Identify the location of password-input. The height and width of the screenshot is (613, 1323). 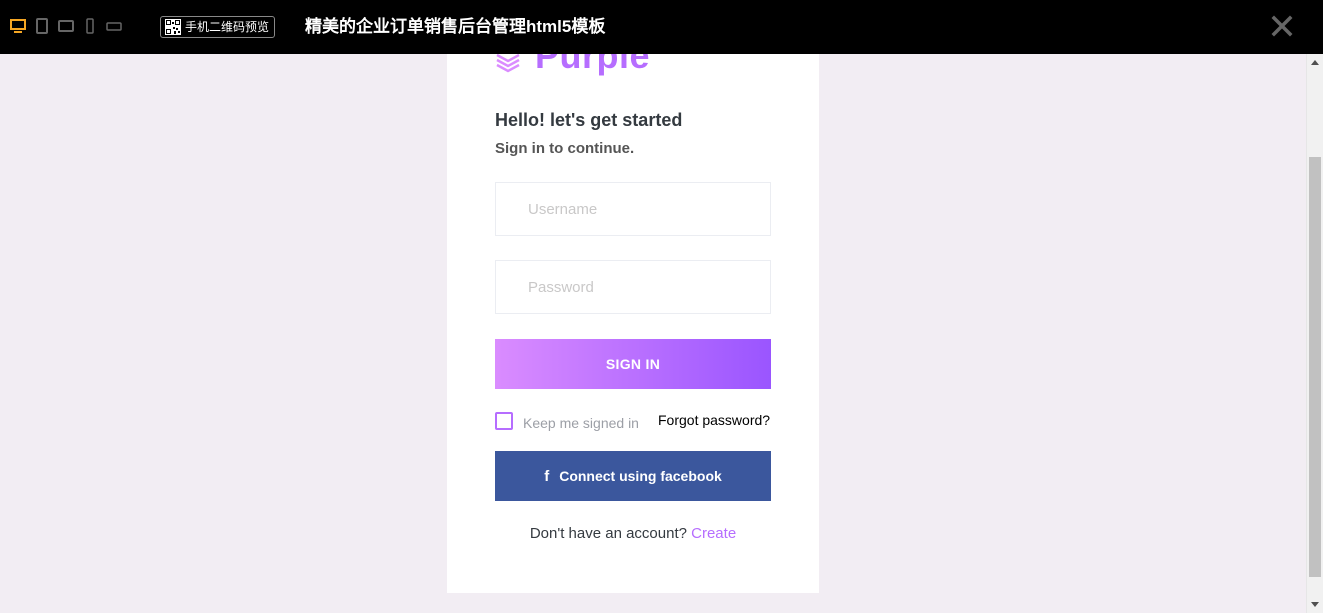
(633, 287).